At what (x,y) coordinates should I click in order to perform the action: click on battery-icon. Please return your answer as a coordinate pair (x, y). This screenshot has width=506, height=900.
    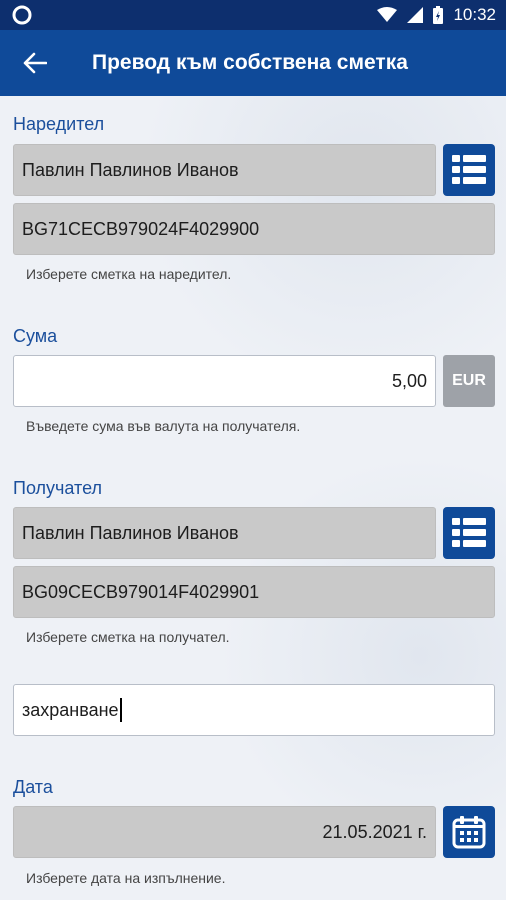
    Looking at the image, I should click on (438, 15).